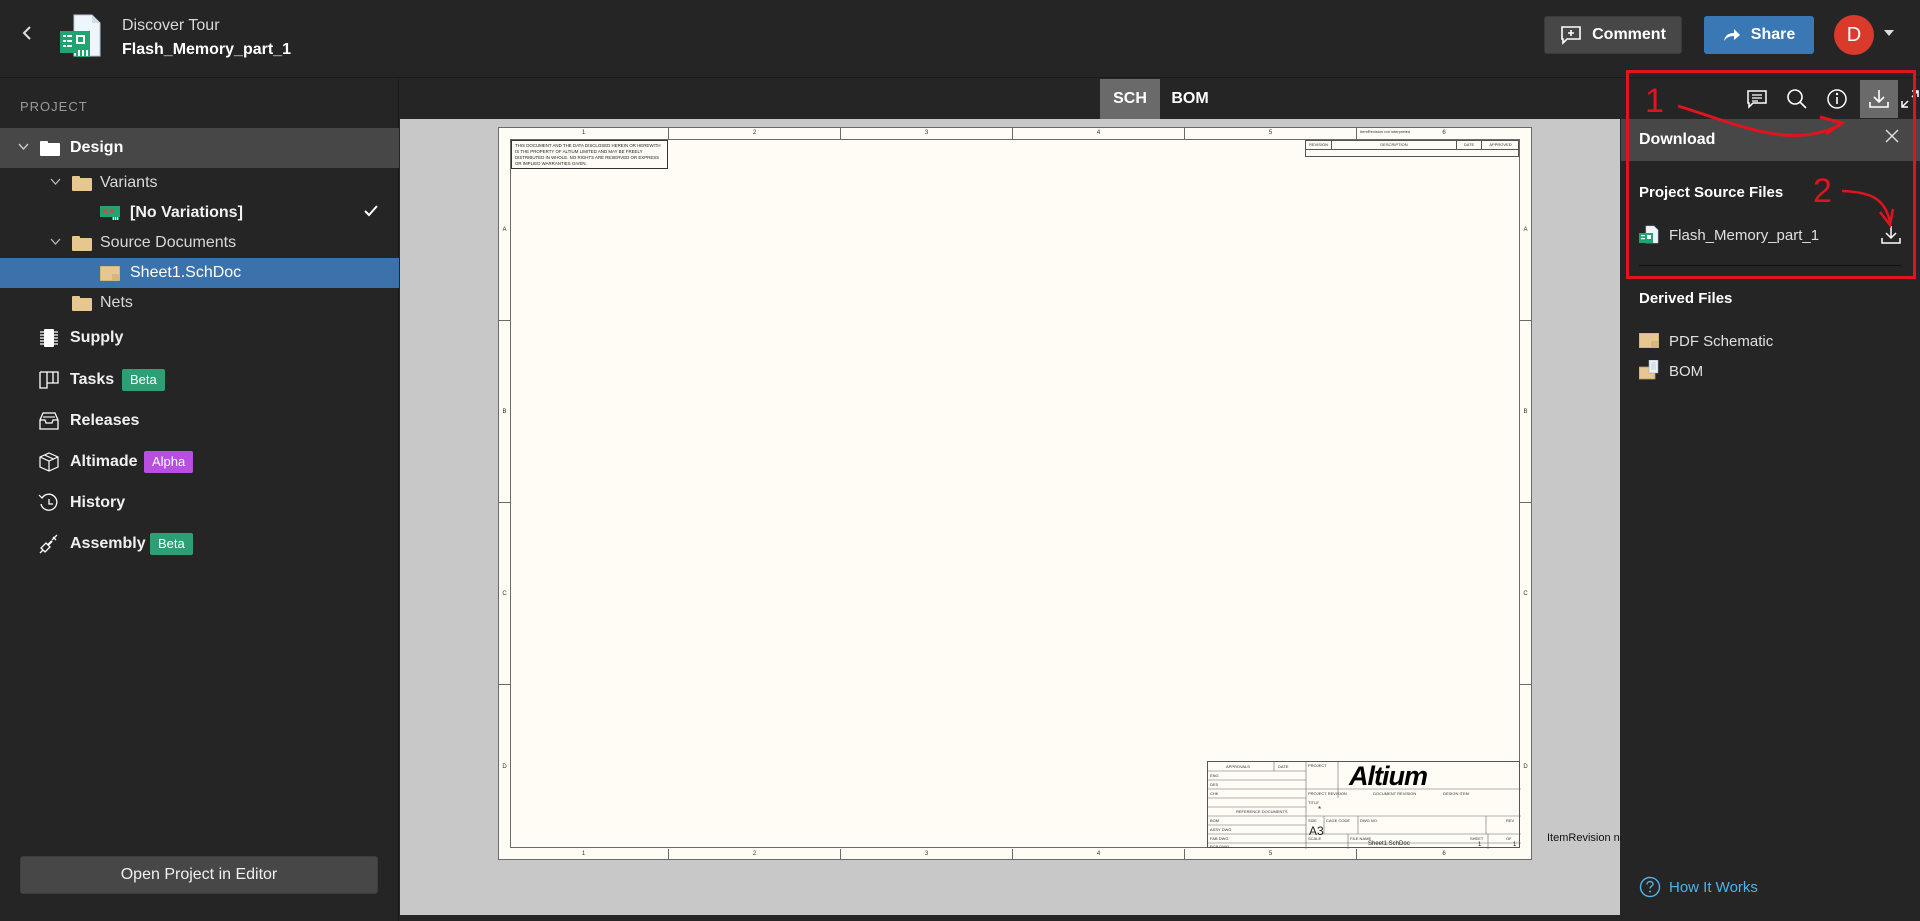 The height and width of the screenshot is (921, 1920). I want to click on caret-down-icon, so click(1889, 33).